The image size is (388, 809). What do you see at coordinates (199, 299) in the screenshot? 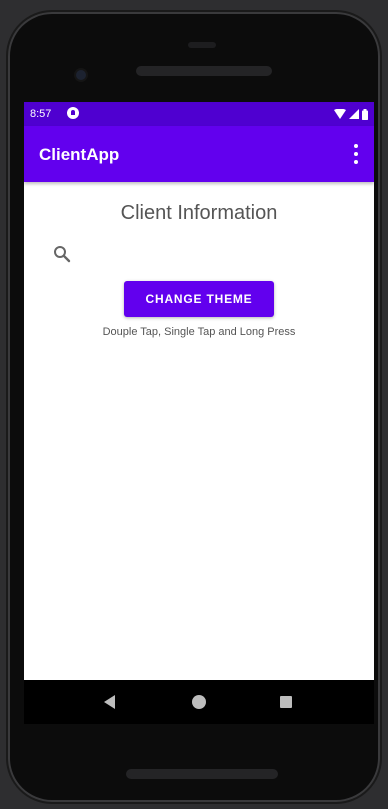
I see `change-theme-button: CHANGE THEME` at bounding box center [199, 299].